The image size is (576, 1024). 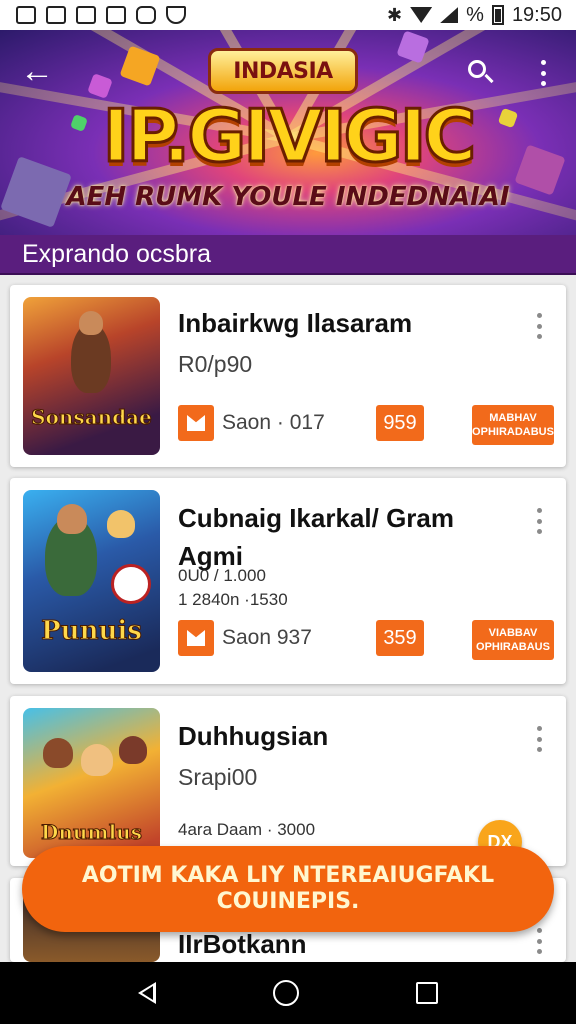 What do you see at coordinates (288, 255) in the screenshot?
I see `section-header: Exprando ocsbra` at bounding box center [288, 255].